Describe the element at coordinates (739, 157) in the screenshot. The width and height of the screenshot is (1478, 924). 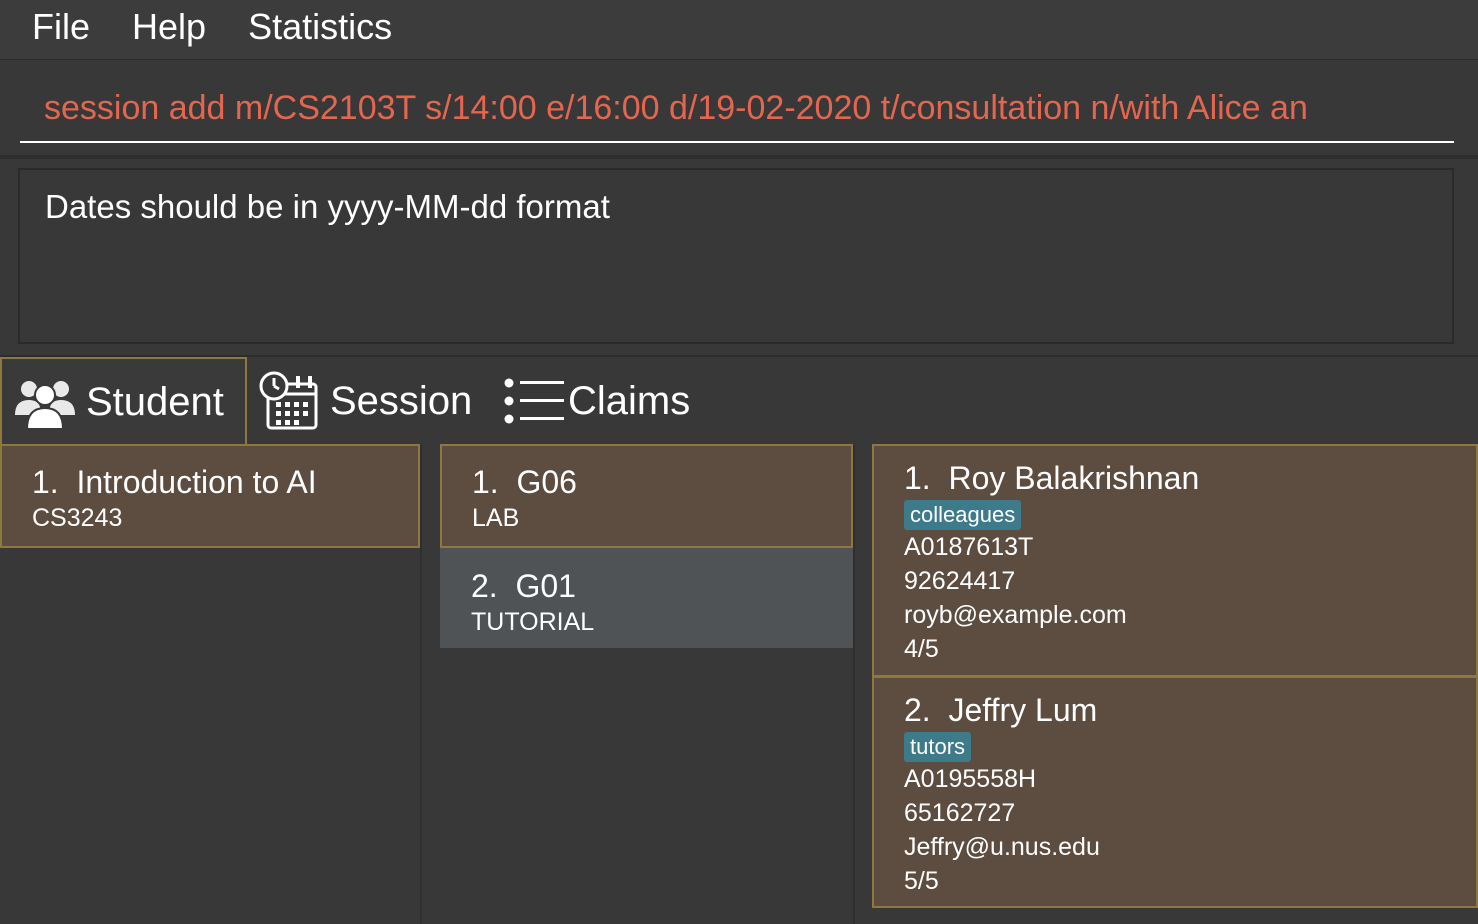
I see `divider` at that location.